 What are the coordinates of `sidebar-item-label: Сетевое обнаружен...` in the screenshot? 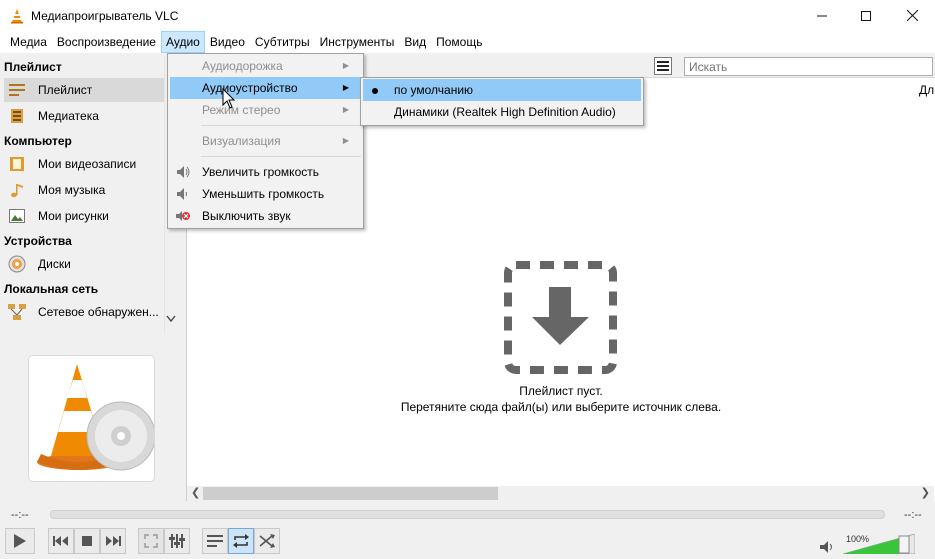 It's located at (98, 312).